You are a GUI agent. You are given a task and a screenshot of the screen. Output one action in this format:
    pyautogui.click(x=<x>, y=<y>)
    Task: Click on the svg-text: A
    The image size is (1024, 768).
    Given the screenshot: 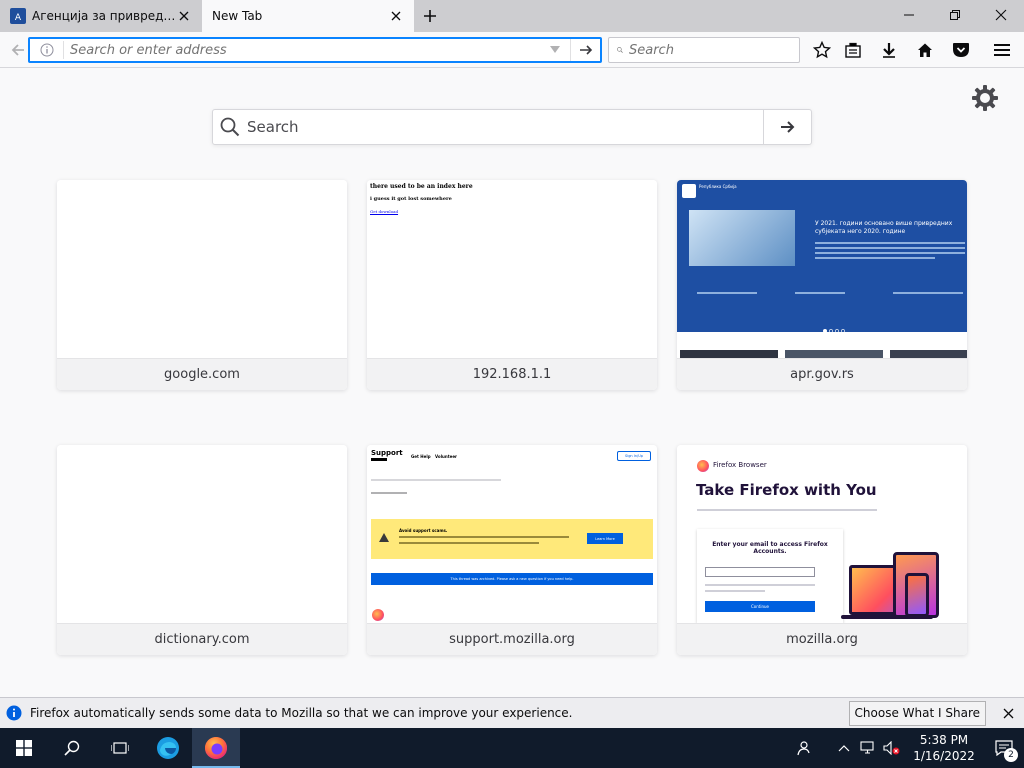 What is the action you would take?
    pyautogui.click(x=18, y=18)
    